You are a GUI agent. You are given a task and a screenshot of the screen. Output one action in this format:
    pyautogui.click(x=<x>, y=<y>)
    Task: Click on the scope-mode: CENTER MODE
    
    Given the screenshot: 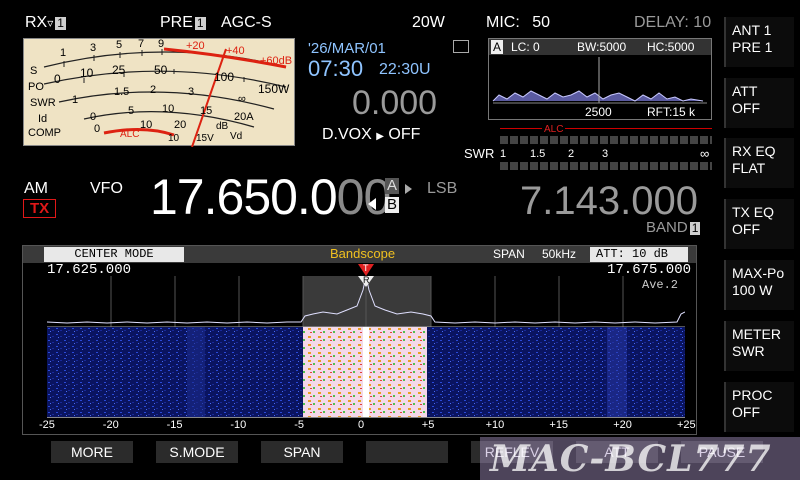 What is the action you would take?
    pyautogui.click(x=114, y=254)
    